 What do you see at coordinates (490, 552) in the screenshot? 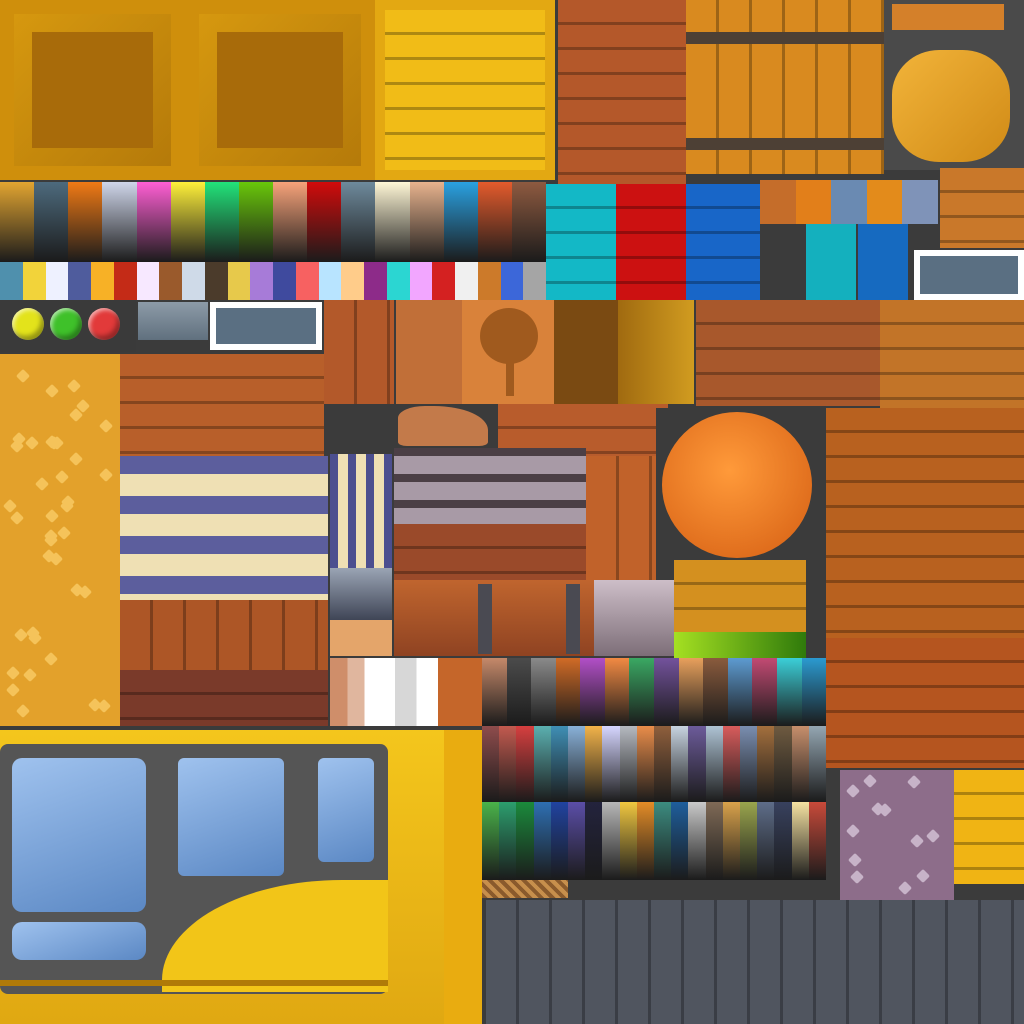
I see `log-stack-texture` at bounding box center [490, 552].